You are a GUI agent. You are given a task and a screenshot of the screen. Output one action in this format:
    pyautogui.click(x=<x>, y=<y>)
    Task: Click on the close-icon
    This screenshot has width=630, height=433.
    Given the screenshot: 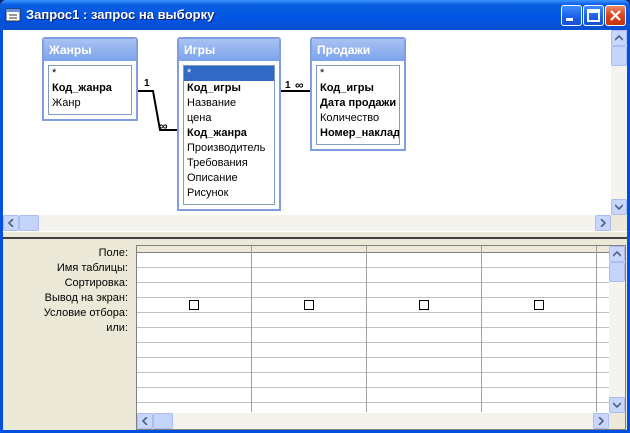 What is the action you would take?
    pyautogui.click(x=615, y=15)
    